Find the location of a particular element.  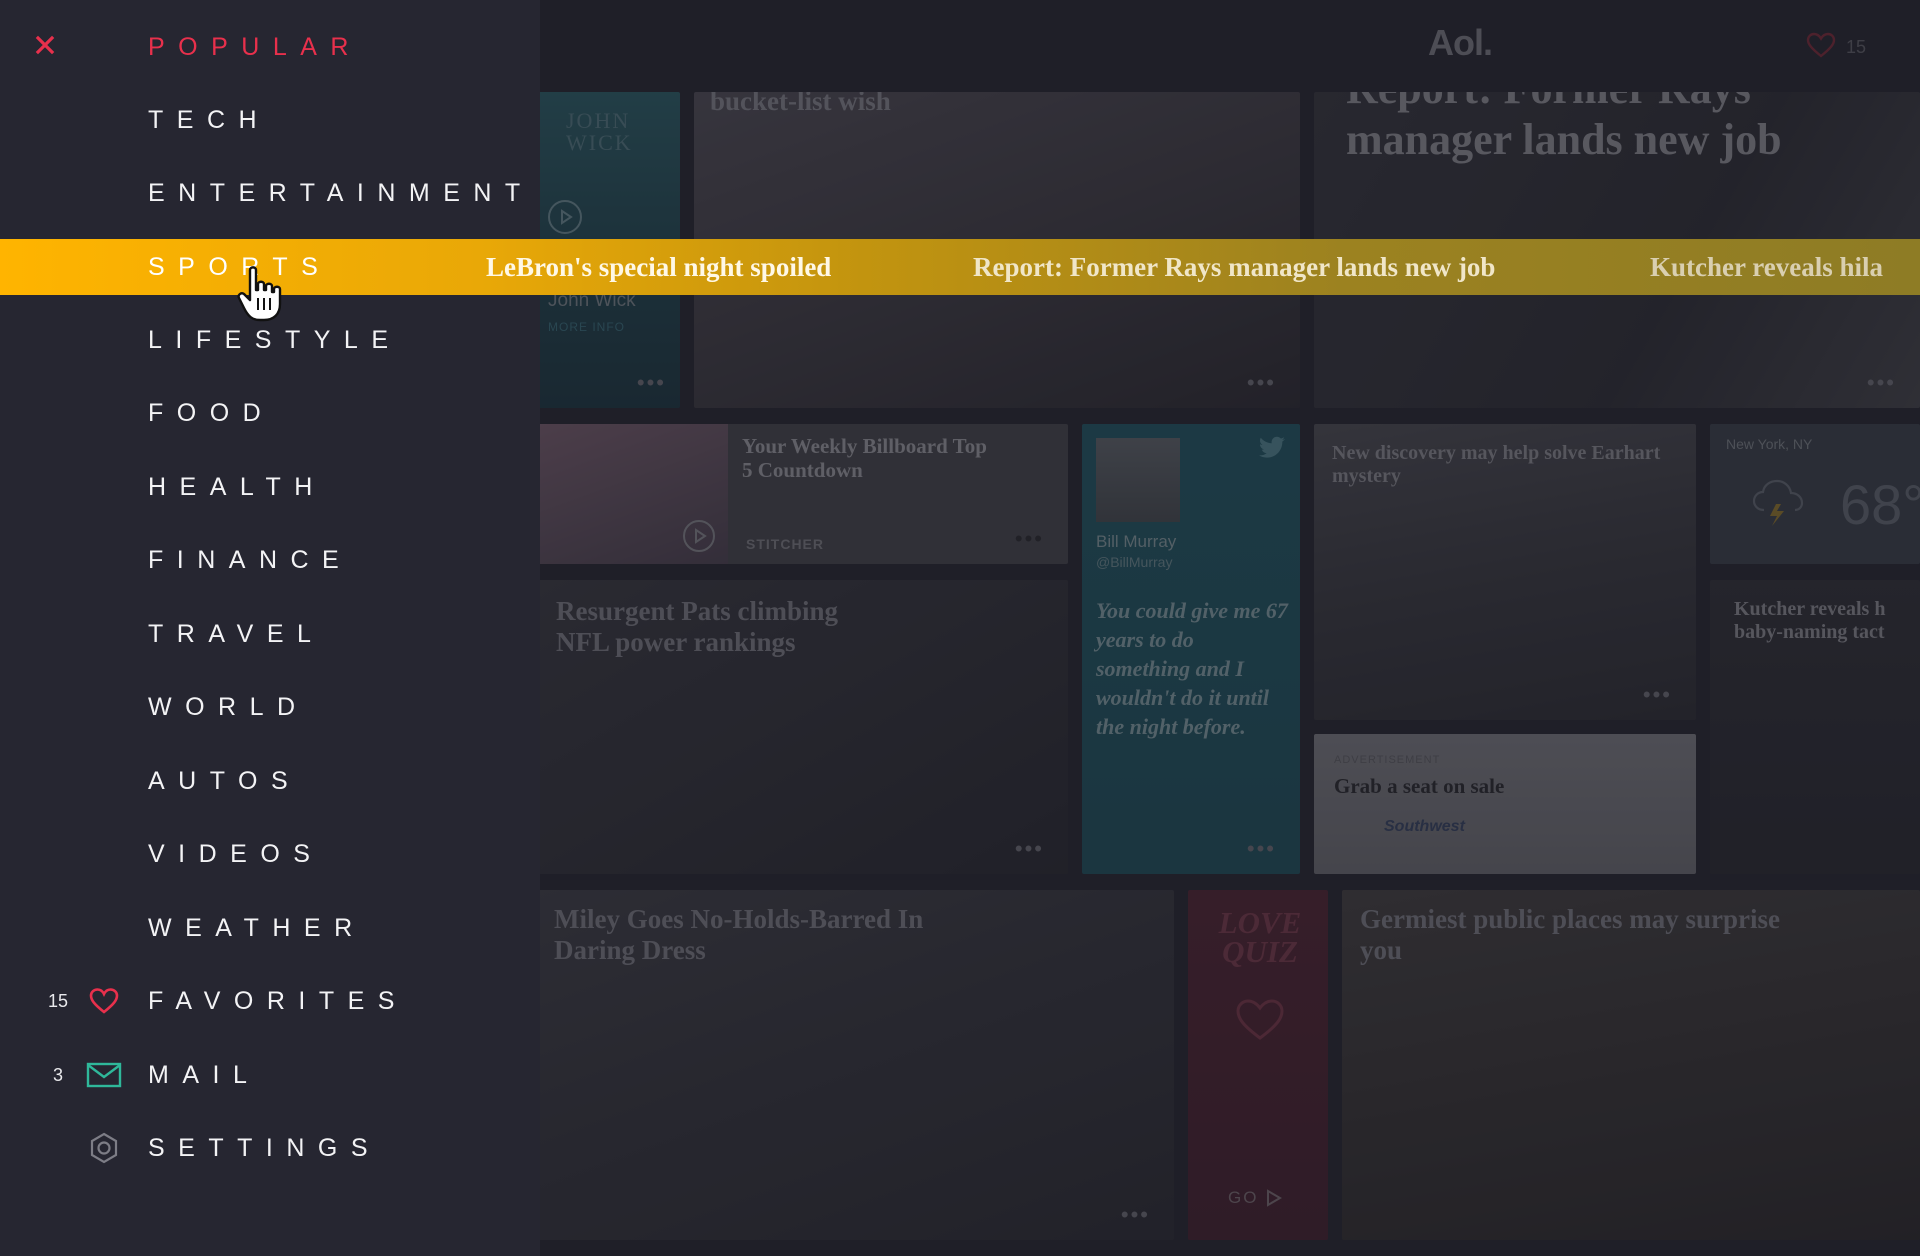

bucket-list-title: bucket-list wish is located at coordinates (800, 104).